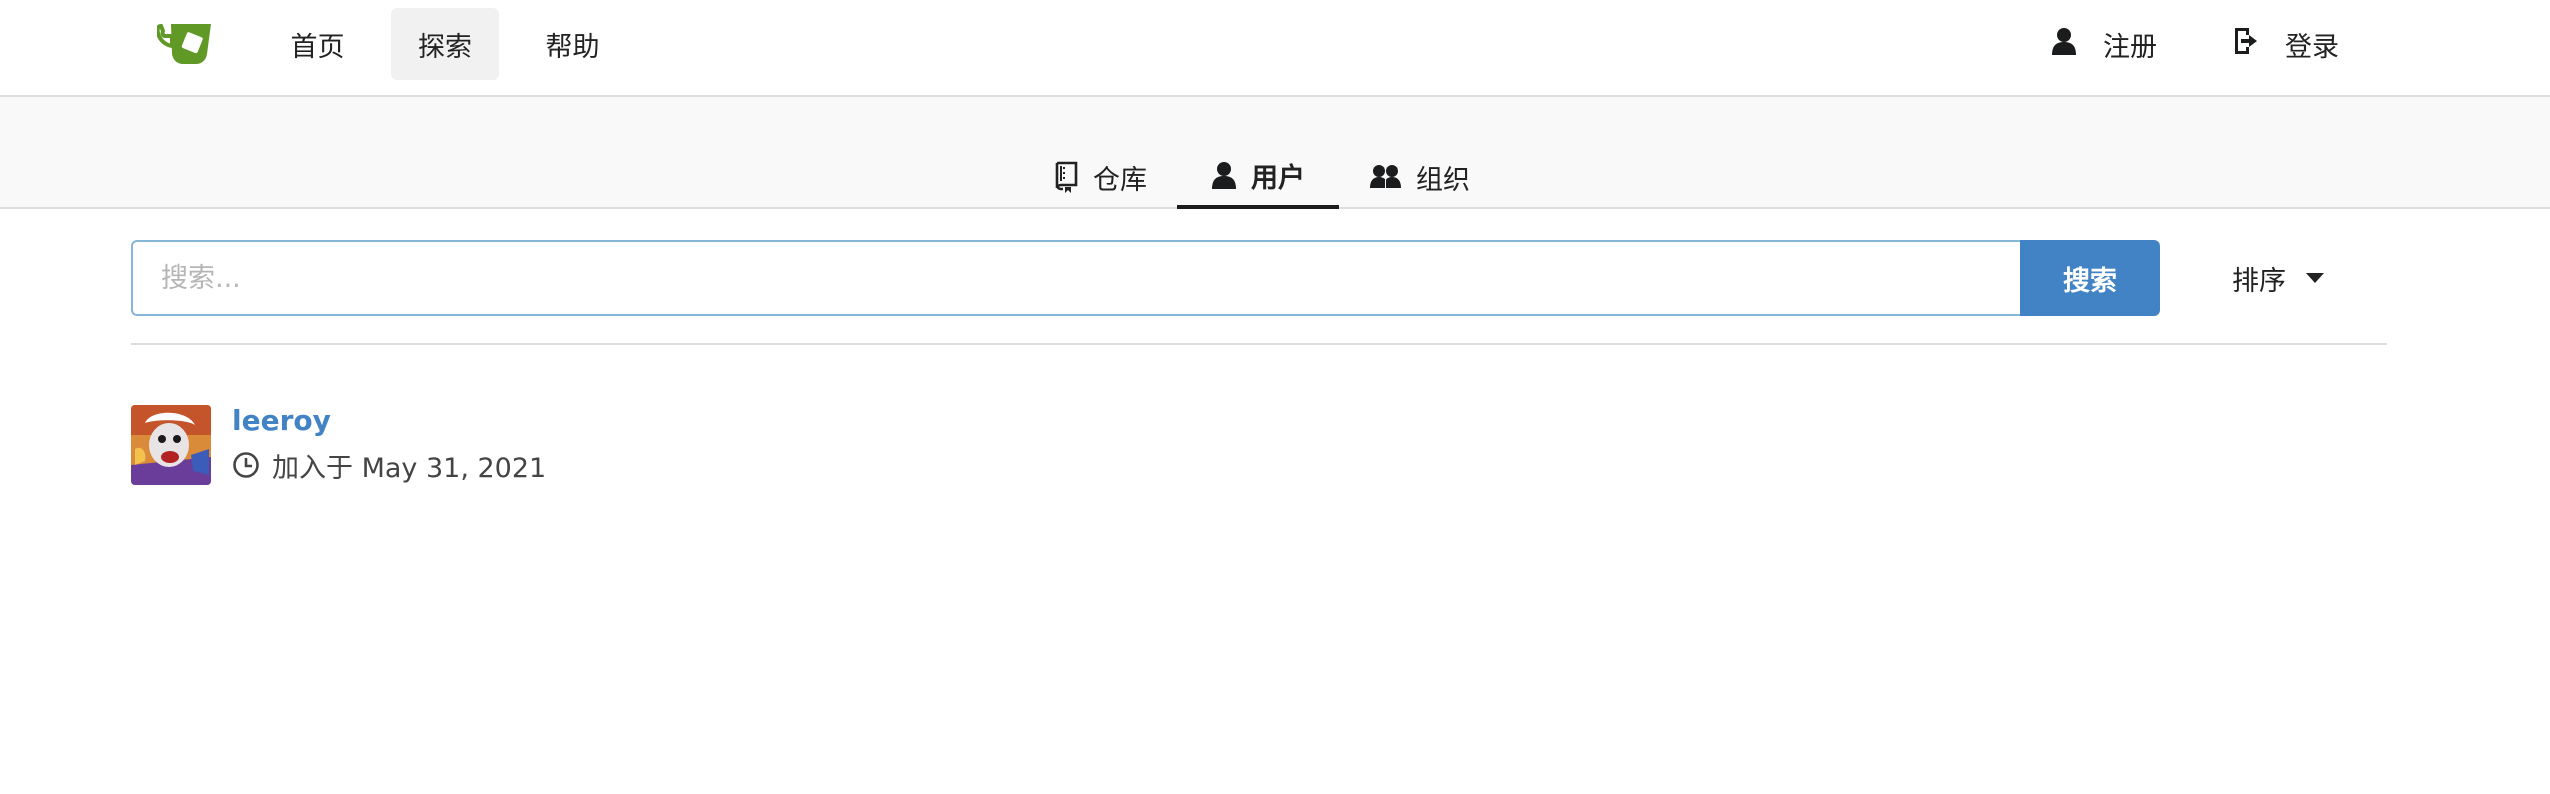  I want to click on search-button: 搜索, so click(2090, 278).